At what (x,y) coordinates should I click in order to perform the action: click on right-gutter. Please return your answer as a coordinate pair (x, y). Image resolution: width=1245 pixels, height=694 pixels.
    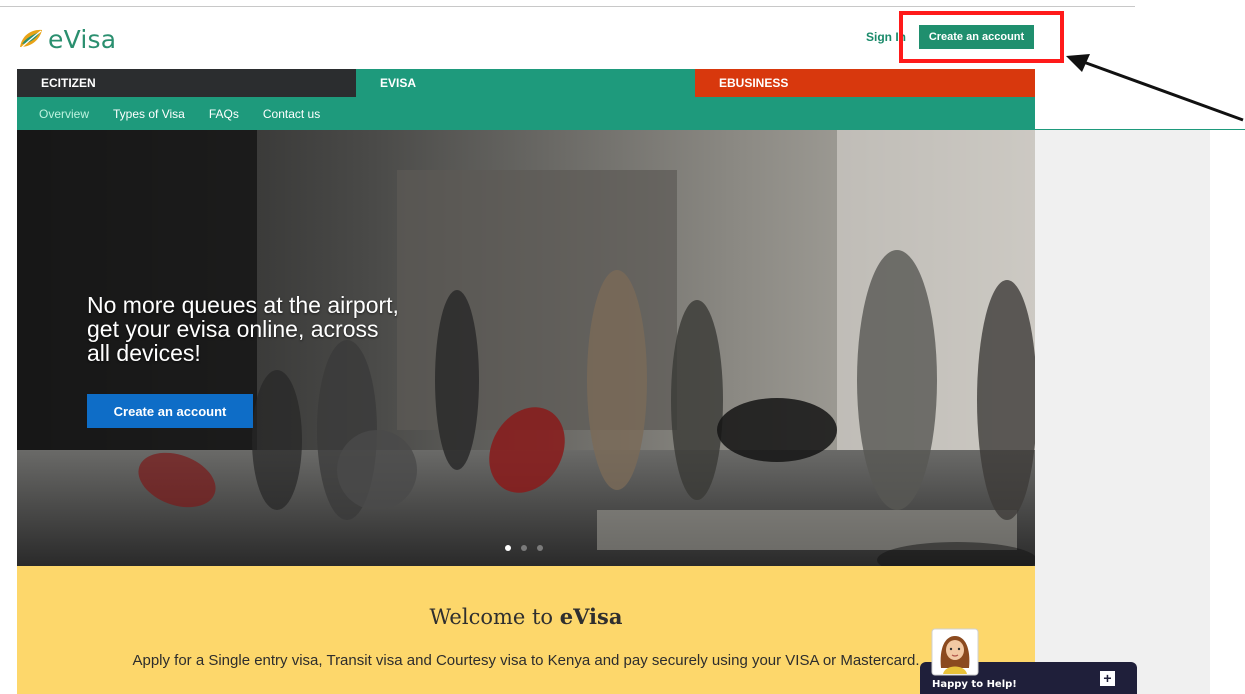
    Looking at the image, I should click on (1122, 412).